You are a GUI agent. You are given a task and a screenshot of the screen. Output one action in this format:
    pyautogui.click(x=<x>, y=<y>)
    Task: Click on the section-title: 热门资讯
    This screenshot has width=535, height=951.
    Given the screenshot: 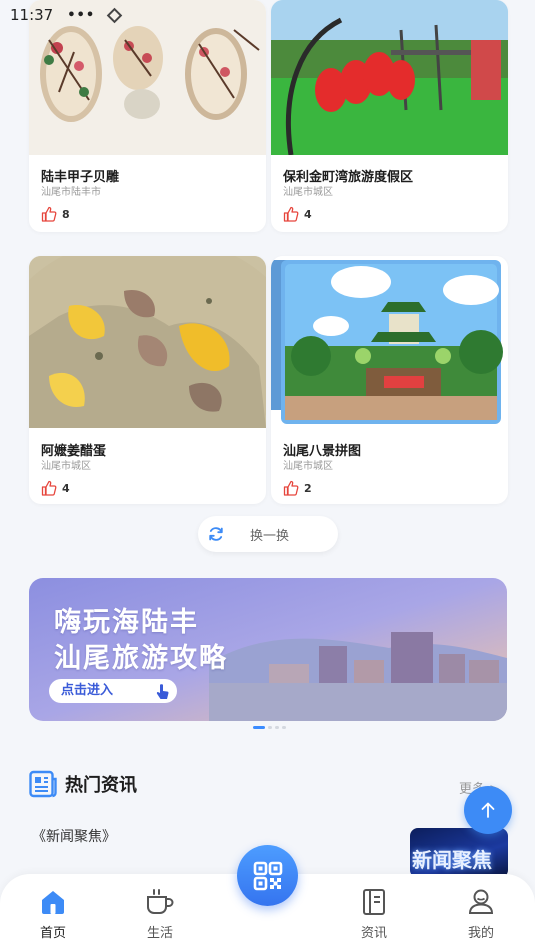 What is the action you would take?
    pyautogui.click(x=101, y=785)
    